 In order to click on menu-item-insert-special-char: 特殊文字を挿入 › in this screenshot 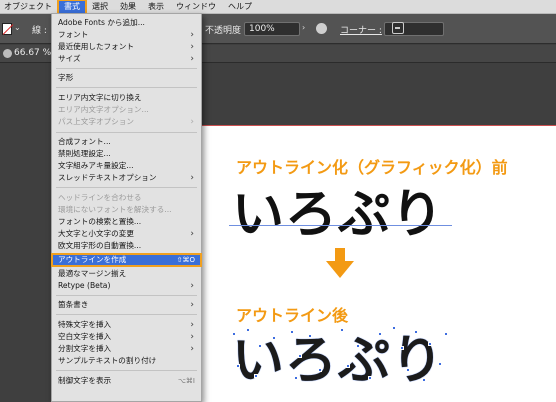, I will do `click(126, 325)`.